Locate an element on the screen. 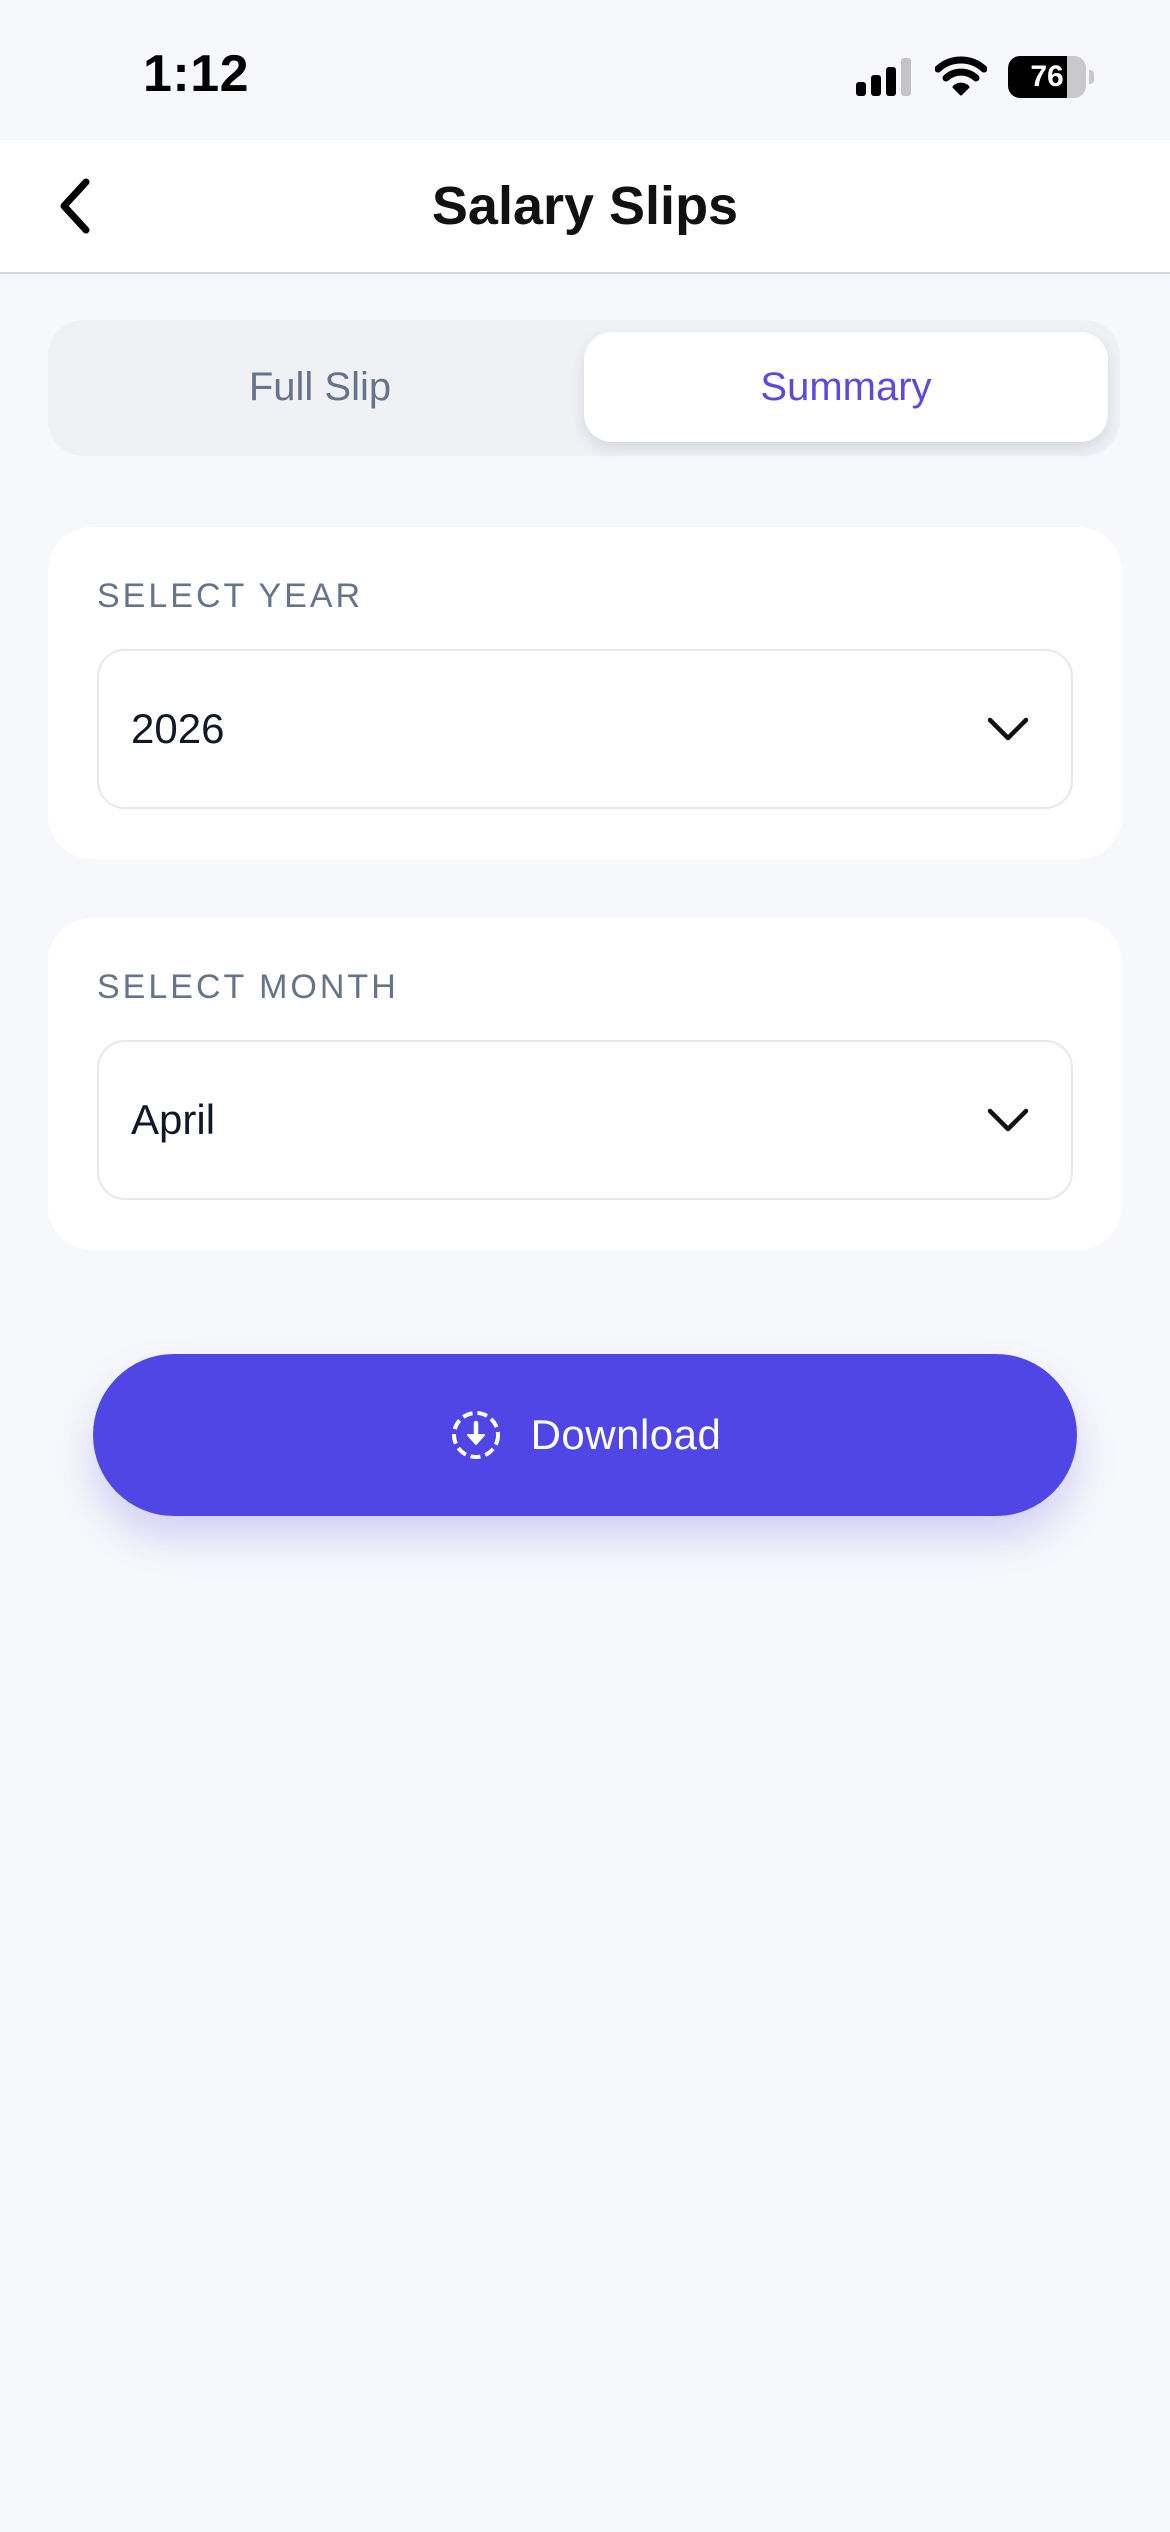  status-time: 1:12 is located at coordinates (196, 74).